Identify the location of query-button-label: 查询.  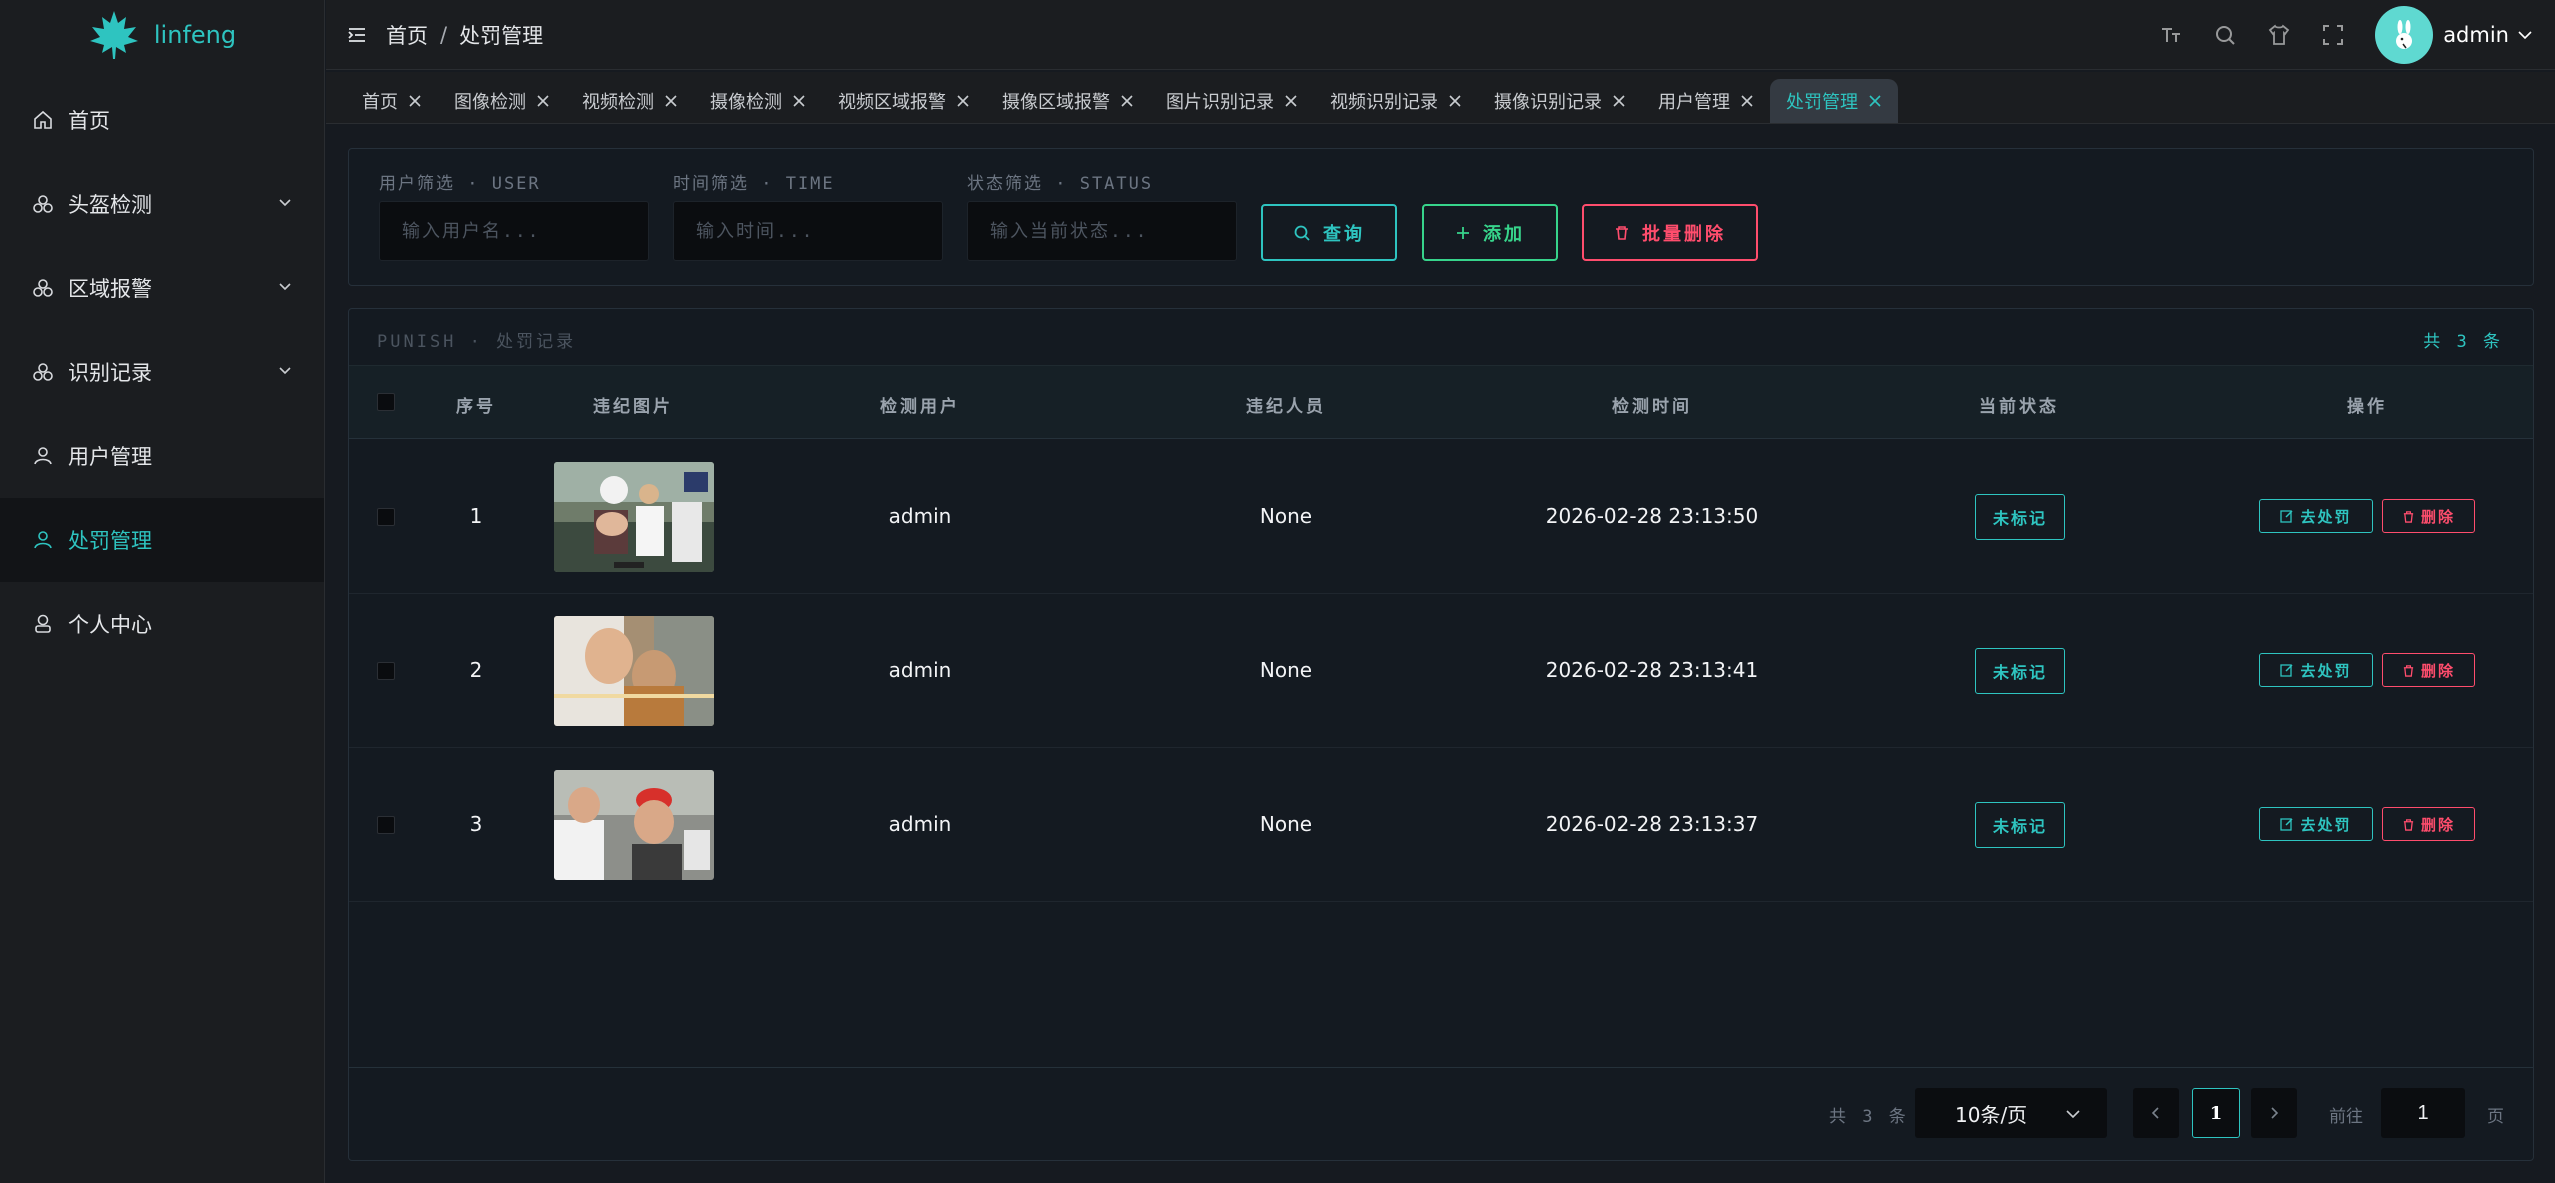
(1344, 234).